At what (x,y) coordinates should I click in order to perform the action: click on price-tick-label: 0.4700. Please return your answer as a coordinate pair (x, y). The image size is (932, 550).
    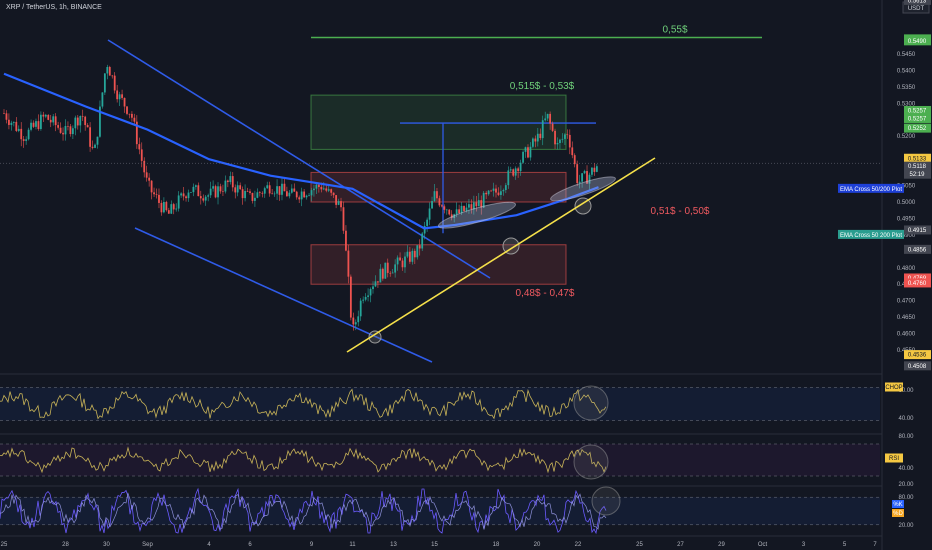
    Looking at the image, I should click on (906, 302).